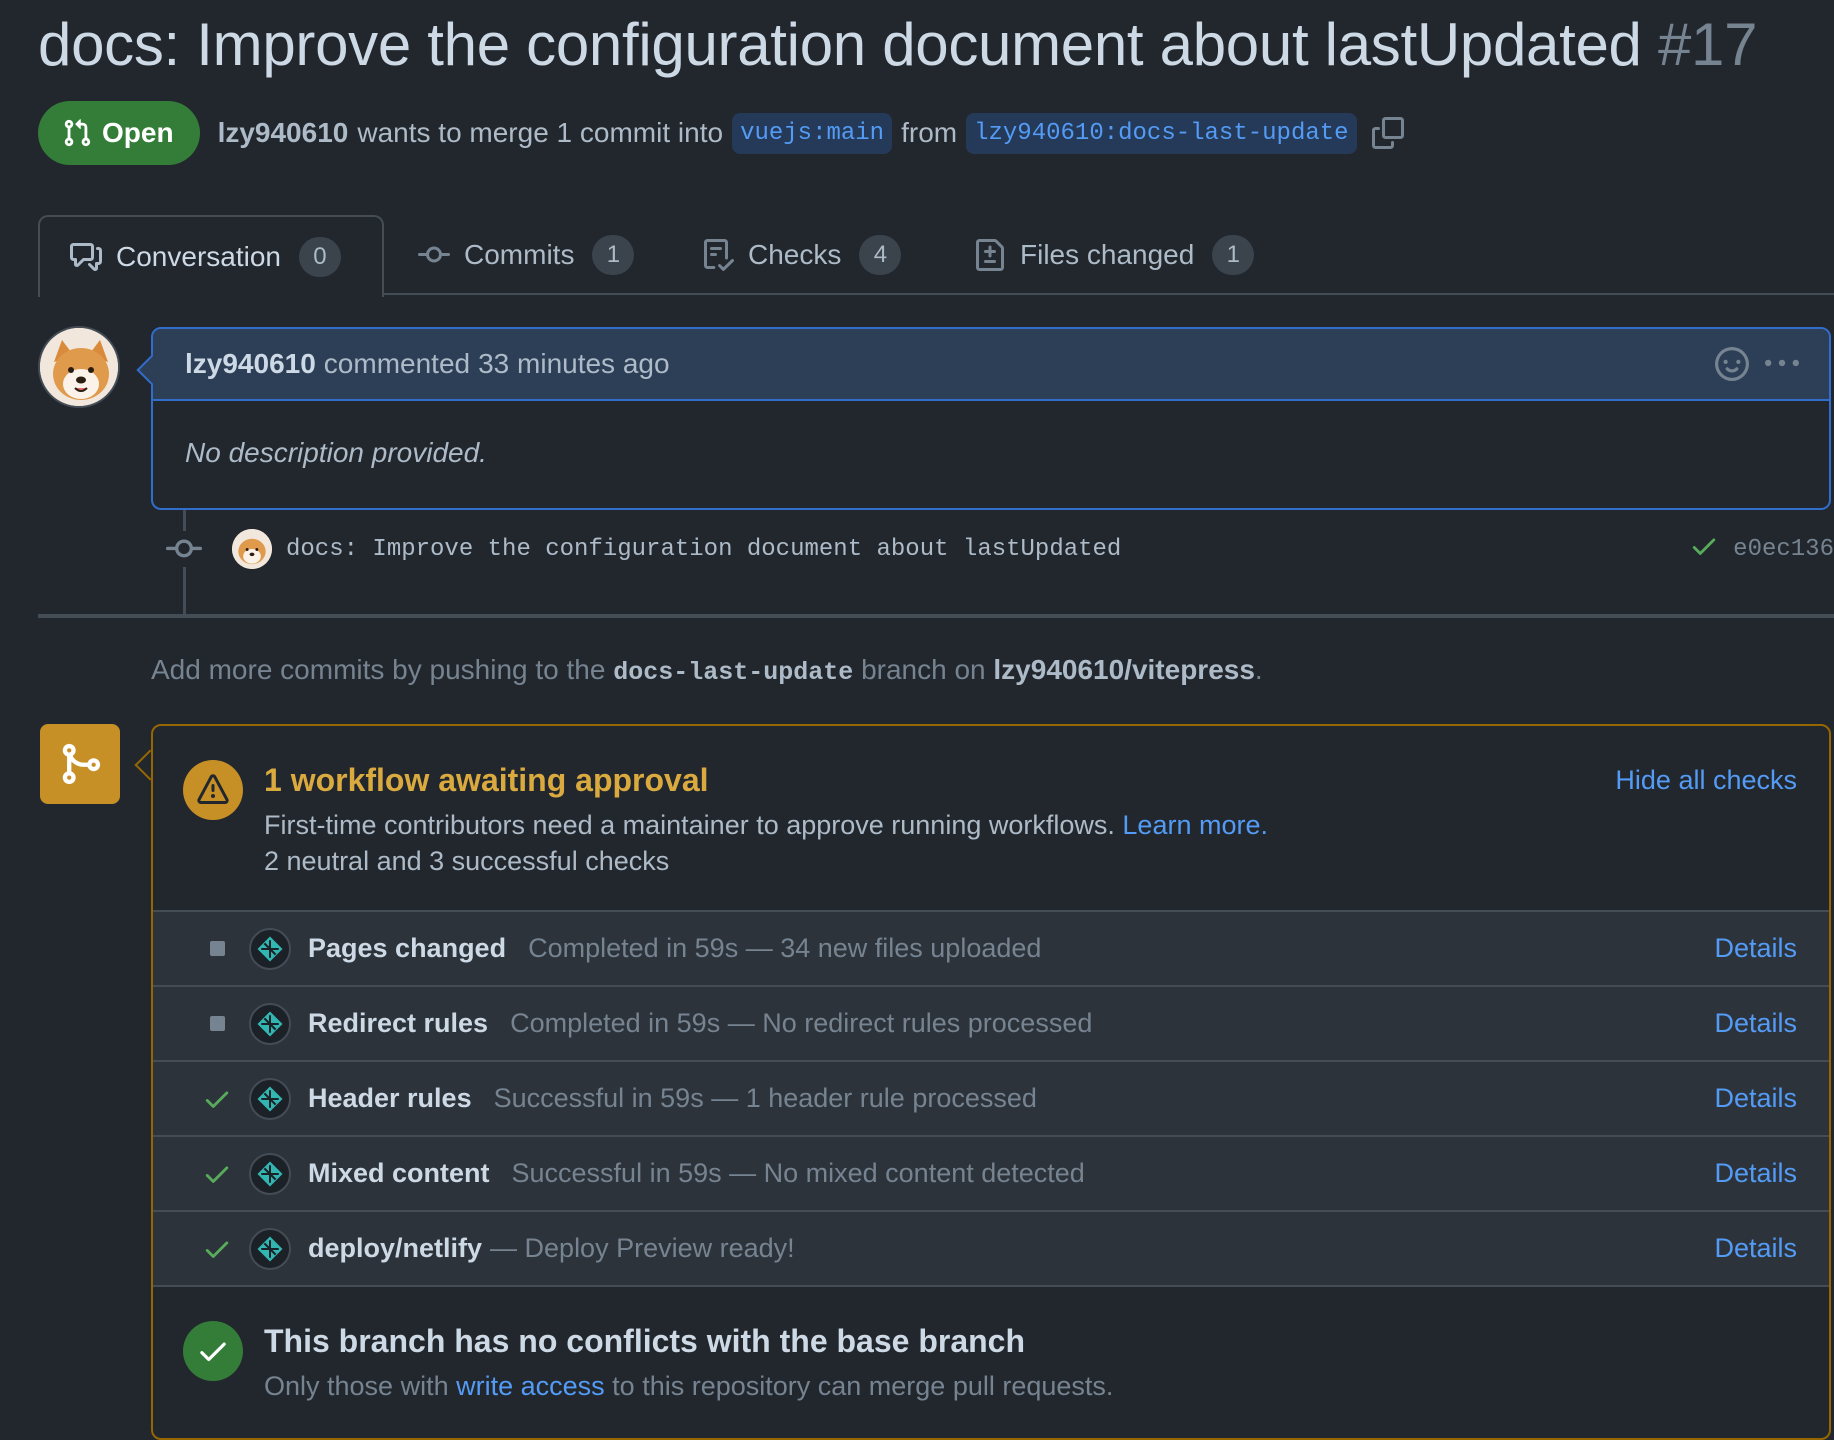  What do you see at coordinates (1782, 367) in the screenshot?
I see `kebab-horizontal-icon` at bounding box center [1782, 367].